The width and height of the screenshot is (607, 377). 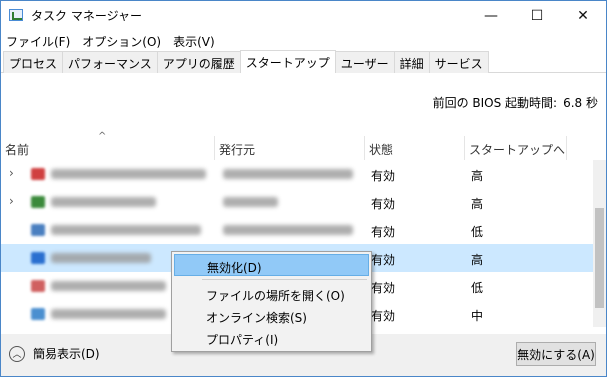 I want to click on maximize-button: ☐, so click(x=537, y=15).